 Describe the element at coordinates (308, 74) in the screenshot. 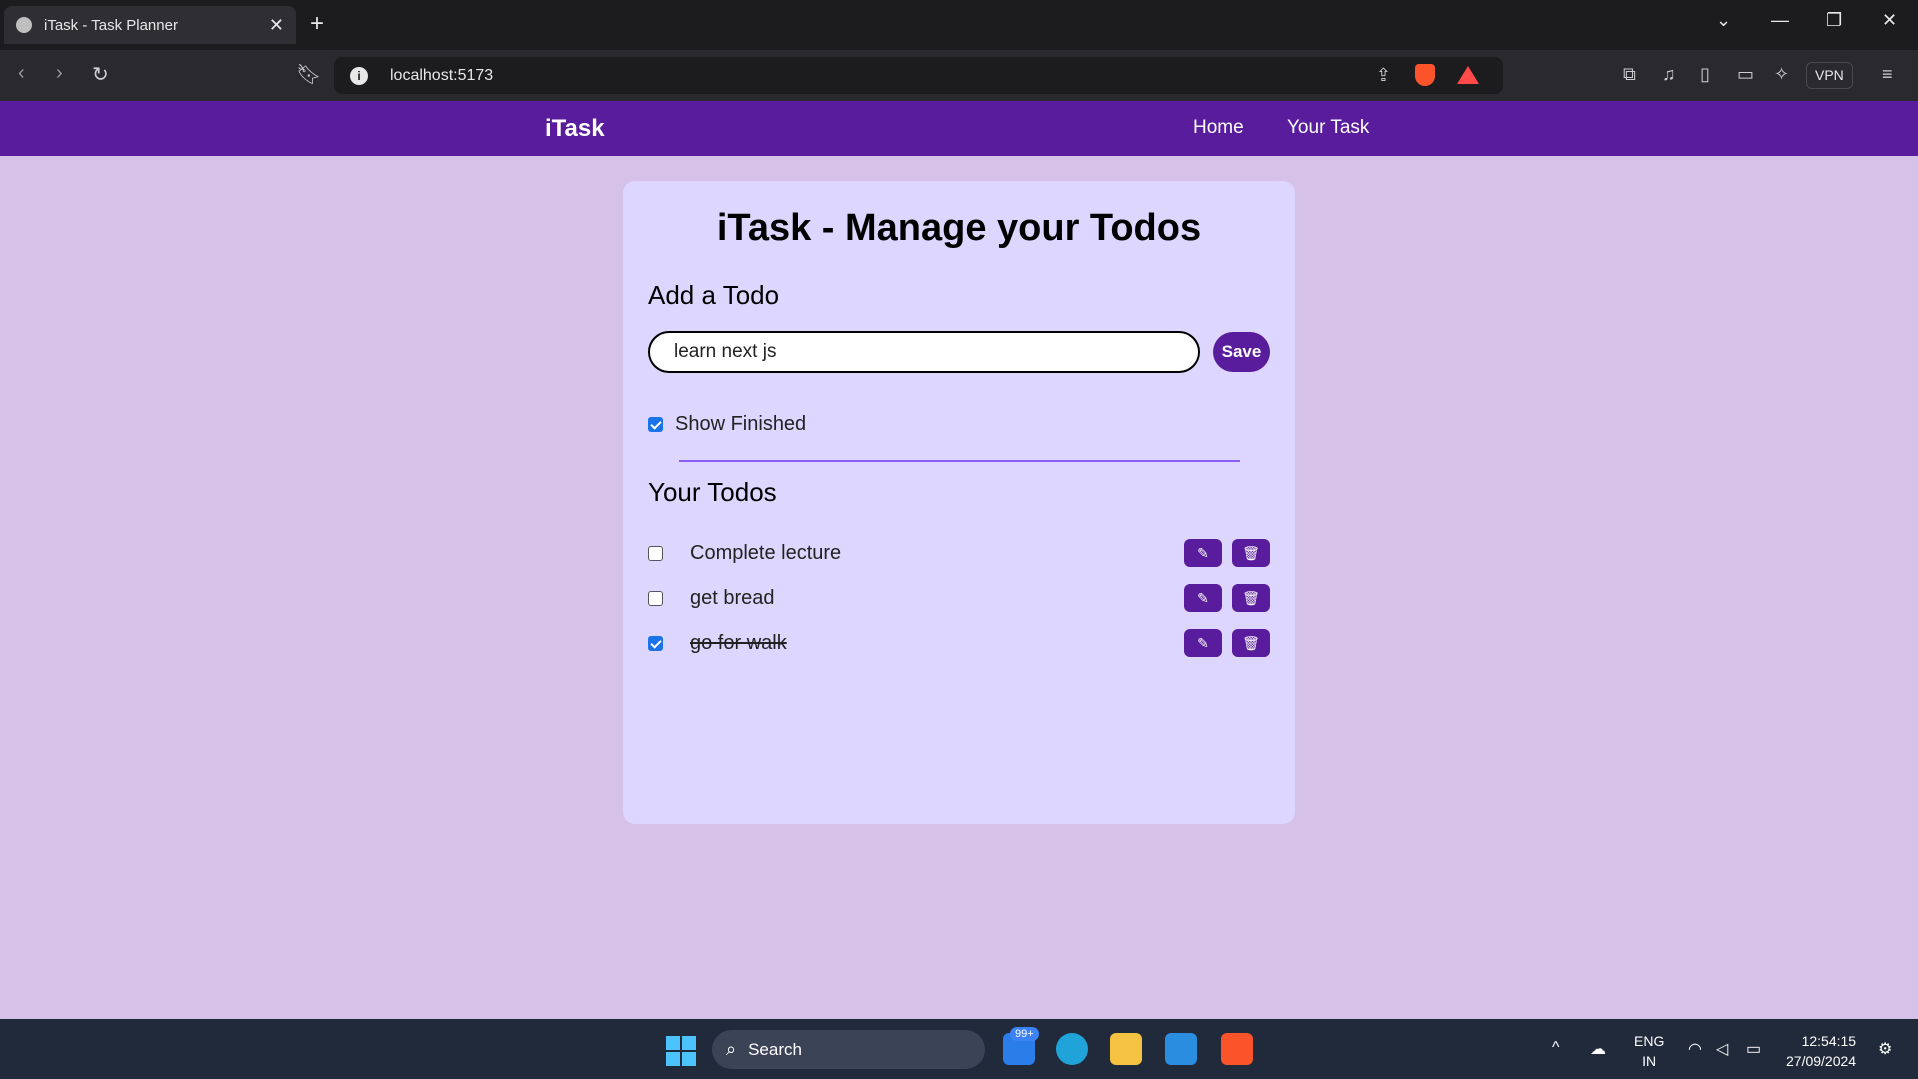

I see `bookmark-icon: 🔖︎` at that location.